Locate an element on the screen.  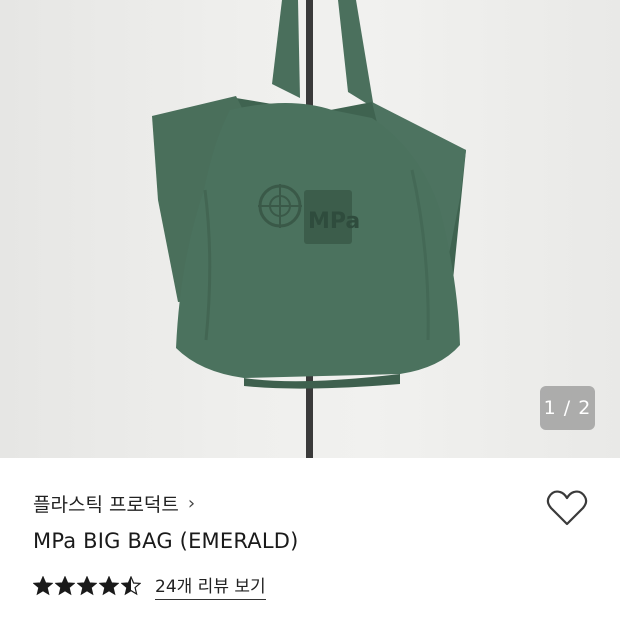
brand-name: 플라스틱 프로덕트 is located at coordinates (106, 505).